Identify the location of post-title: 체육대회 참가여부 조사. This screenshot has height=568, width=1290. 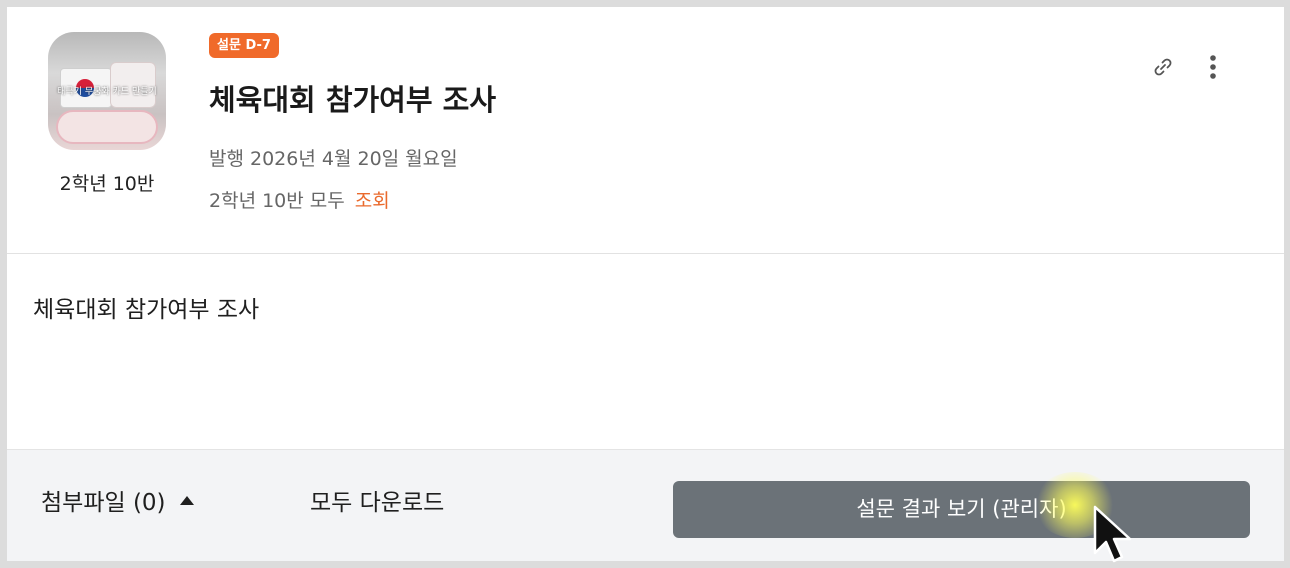
(352, 100).